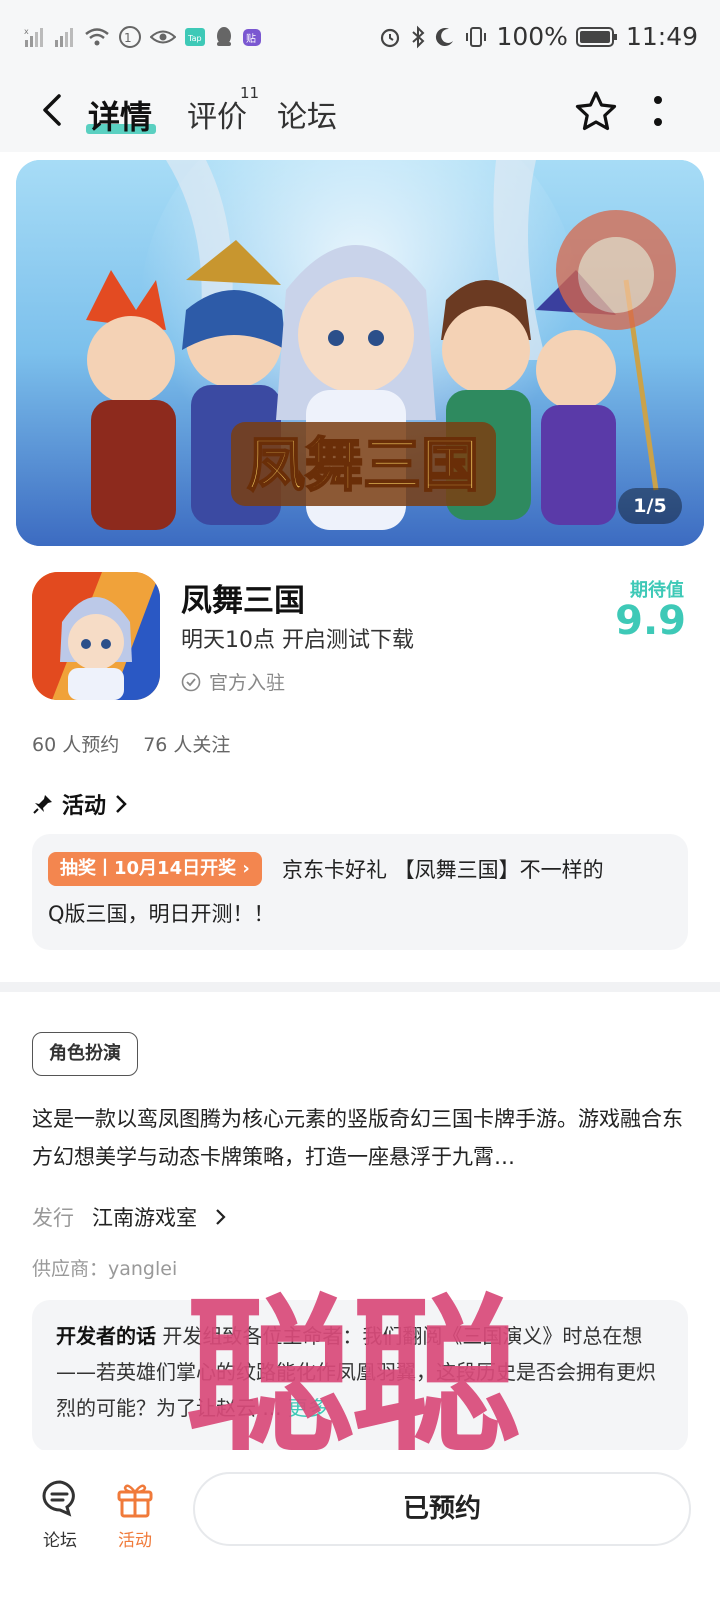 The width and height of the screenshot is (720, 1600). What do you see at coordinates (476, 36) in the screenshot?
I see `vibrate-icon` at bounding box center [476, 36].